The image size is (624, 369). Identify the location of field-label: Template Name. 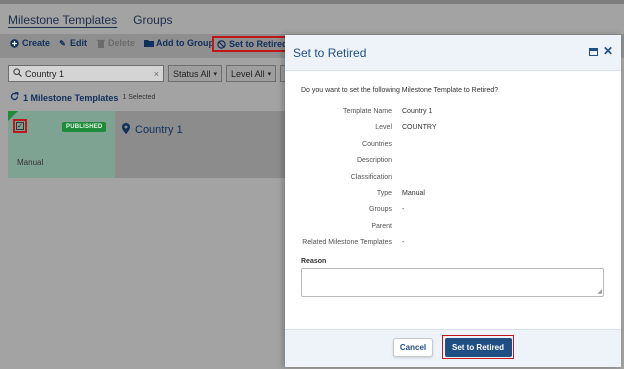
(367, 111).